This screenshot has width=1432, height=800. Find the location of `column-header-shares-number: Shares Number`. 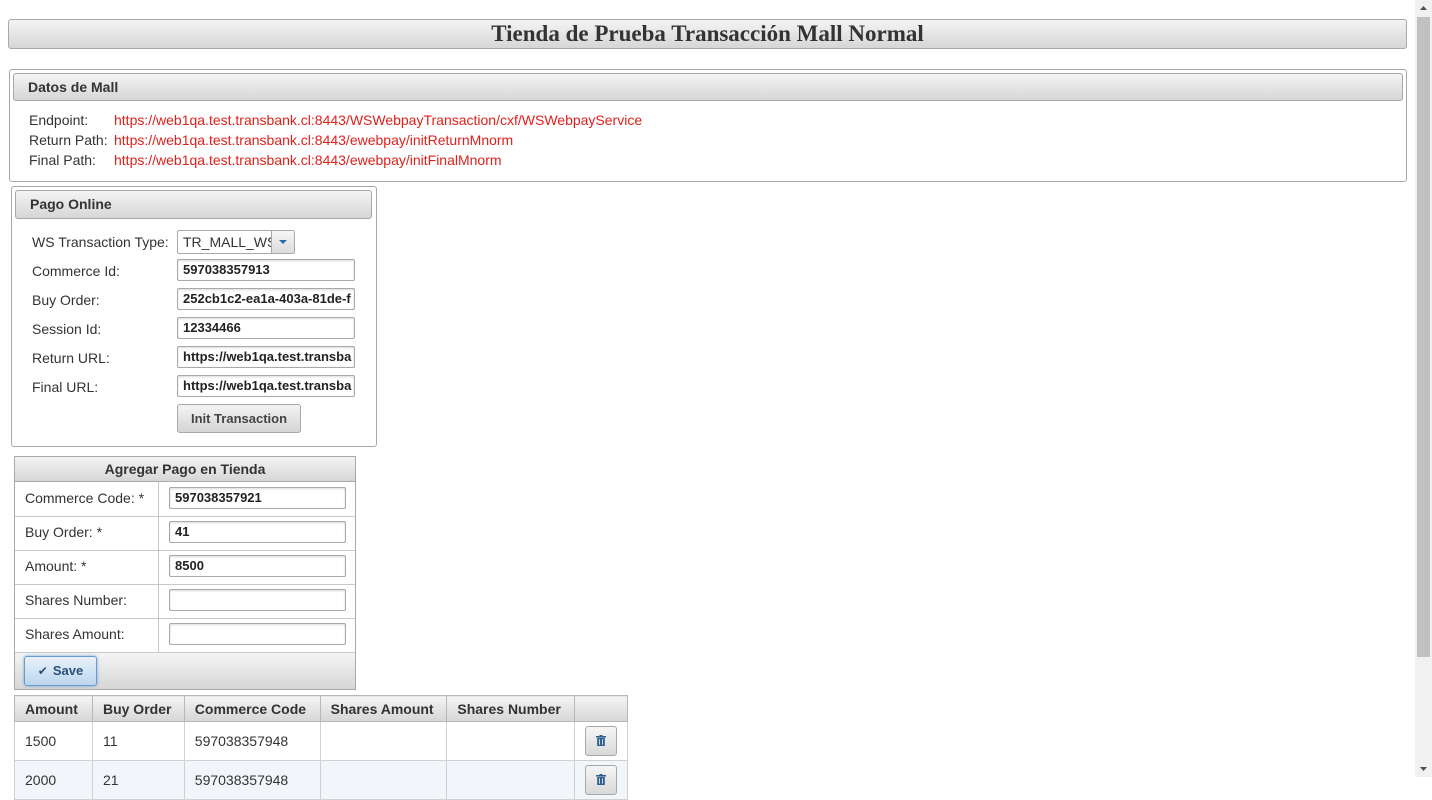

column-header-shares-number: Shares Number is located at coordinates (511, 708).